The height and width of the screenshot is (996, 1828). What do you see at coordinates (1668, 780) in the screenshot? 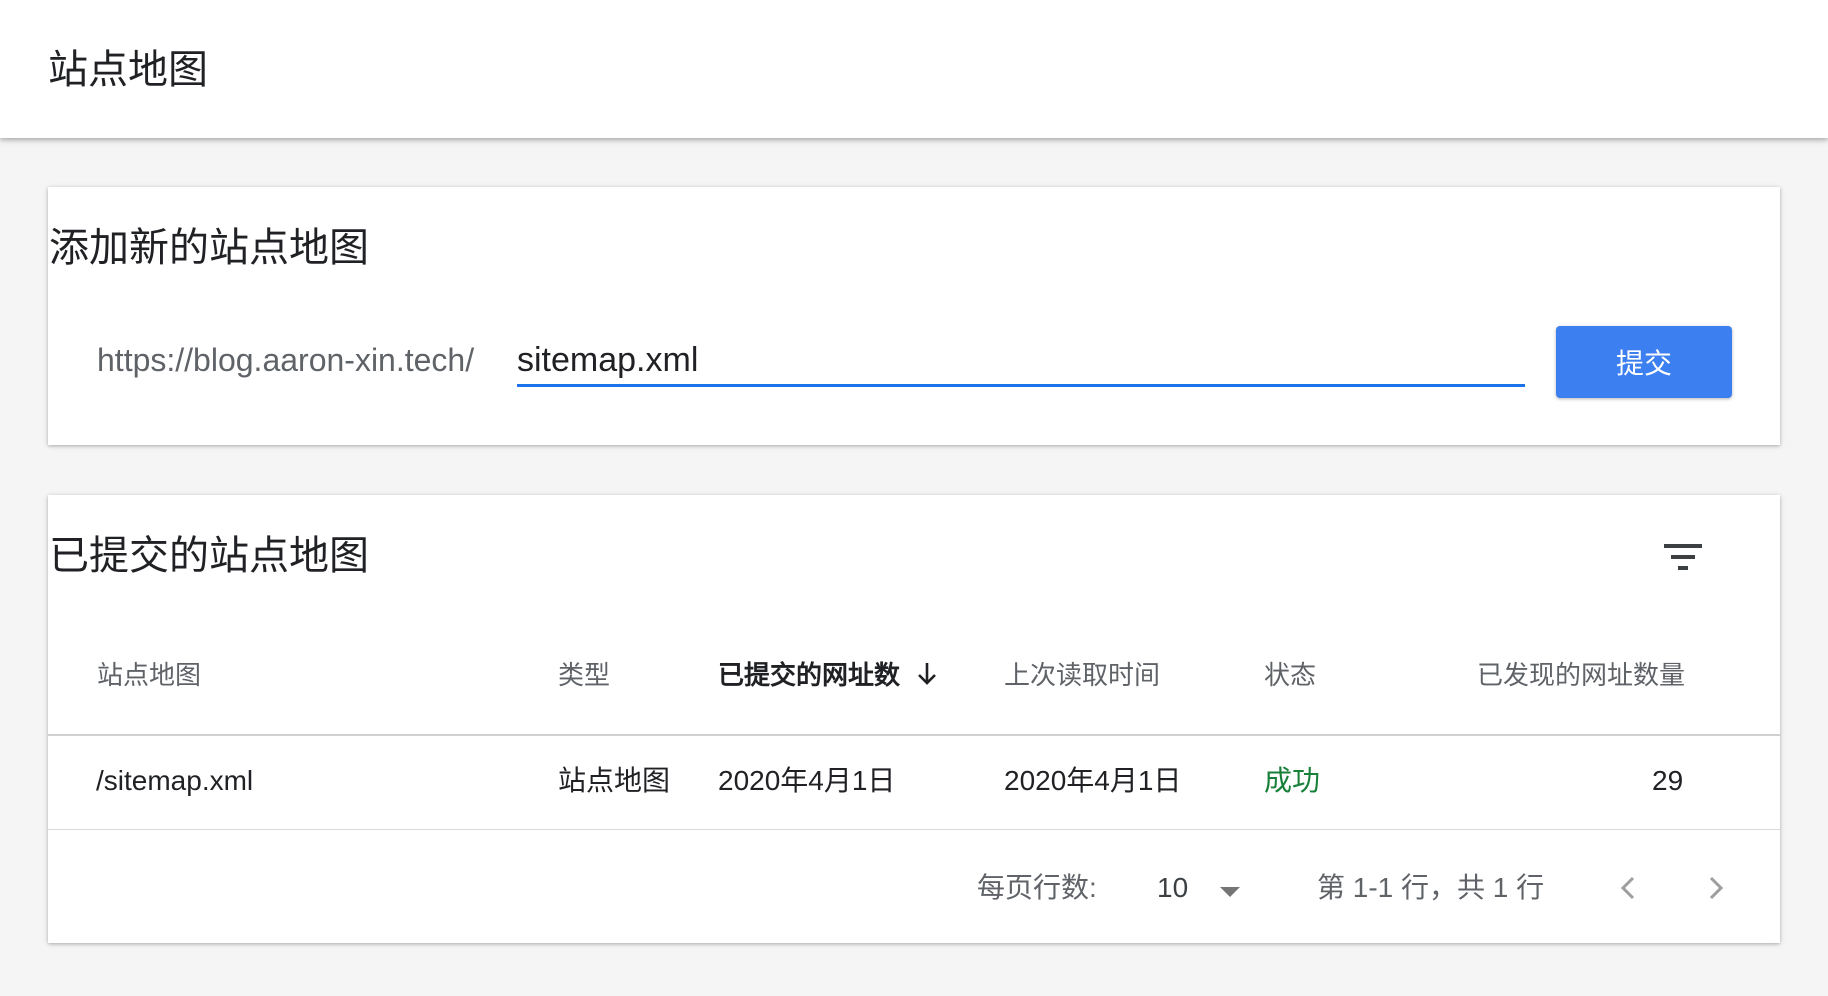
I see `cell-discovered: 29` at bounding box center [1668, 780].